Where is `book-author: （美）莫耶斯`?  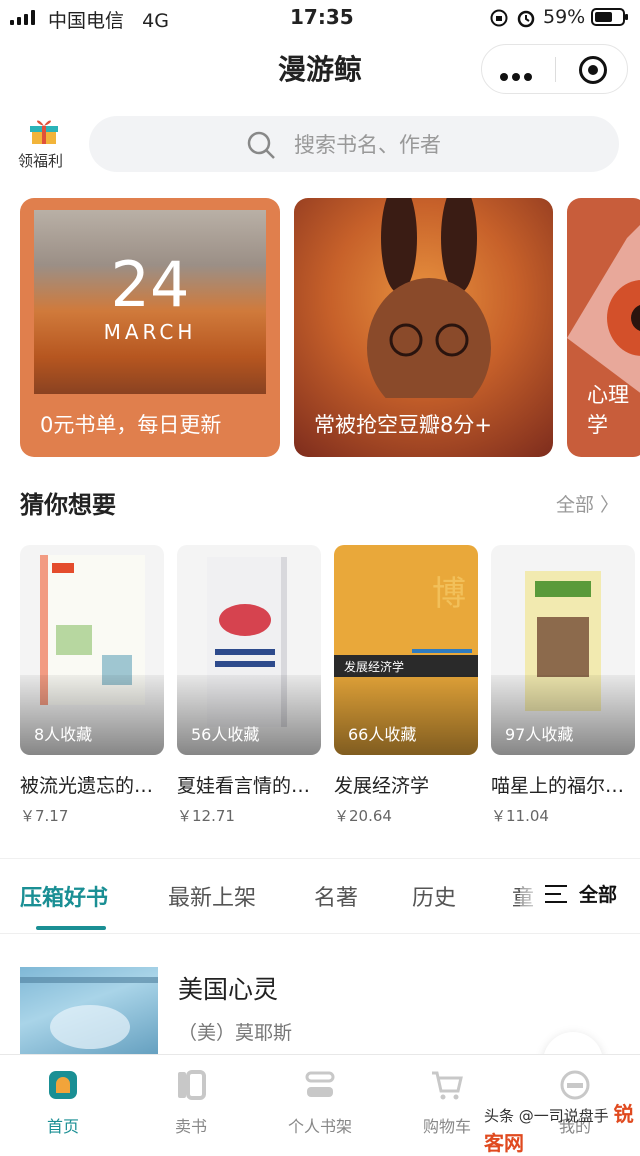 book-author: （美）莫耶斯 is located at coordinates (235, 1033).